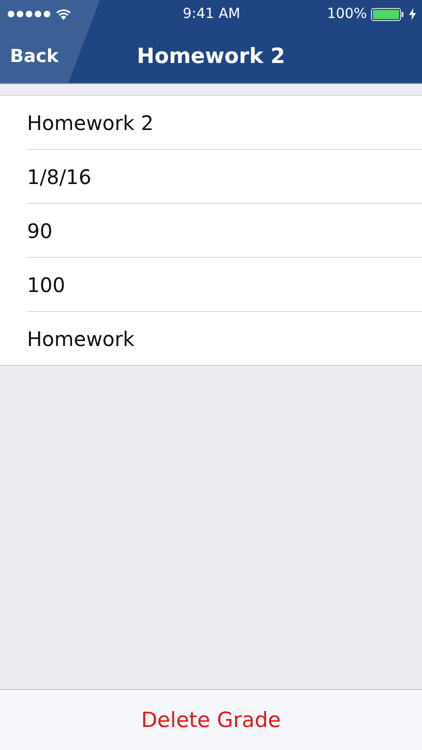  Describe the element at coordinates (29, 14) in the screenshot. I see `signal-icon` at that location.